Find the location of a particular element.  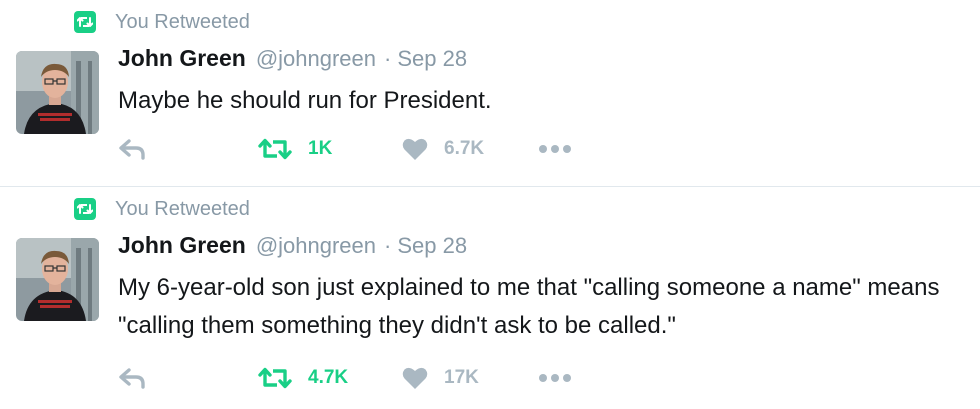

tweet-actions: 1K 6.7K is located at coordinates (358, 149).